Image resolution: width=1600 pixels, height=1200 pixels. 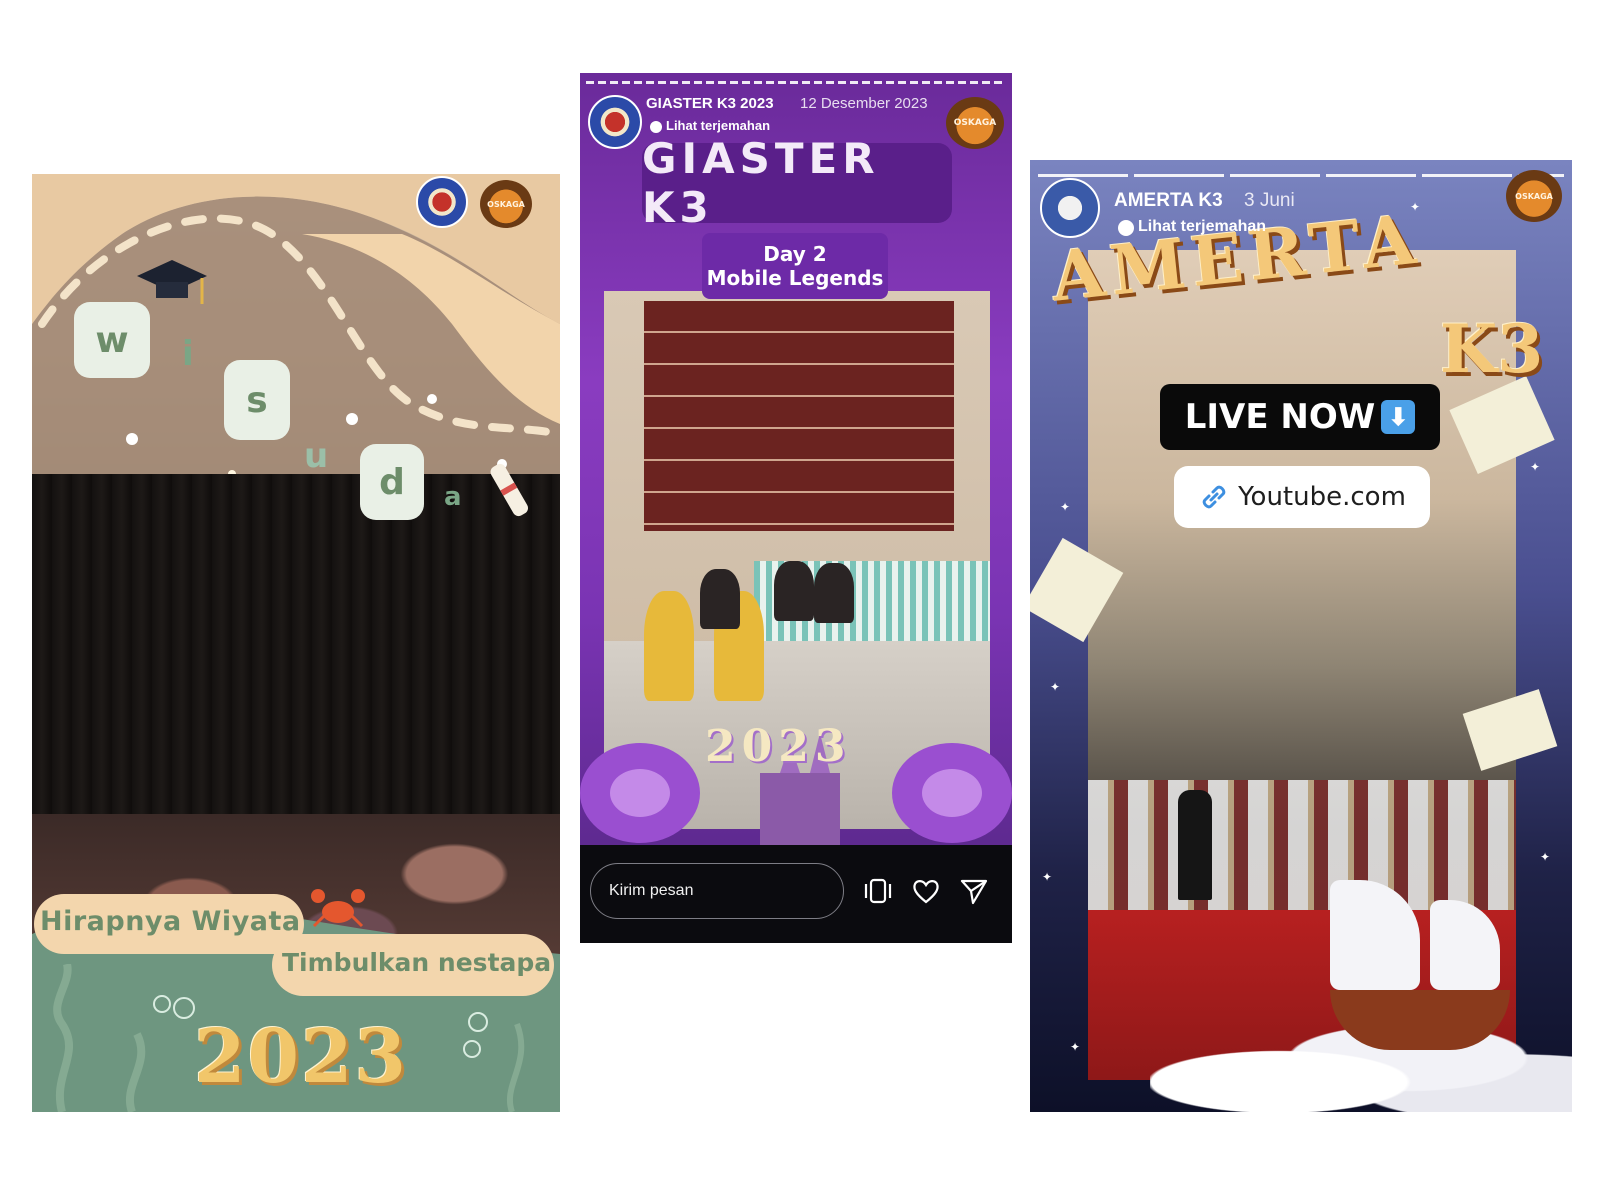 I want to click on youtube-link-sticker: Youtube.com, so click(x=1302, y=497).